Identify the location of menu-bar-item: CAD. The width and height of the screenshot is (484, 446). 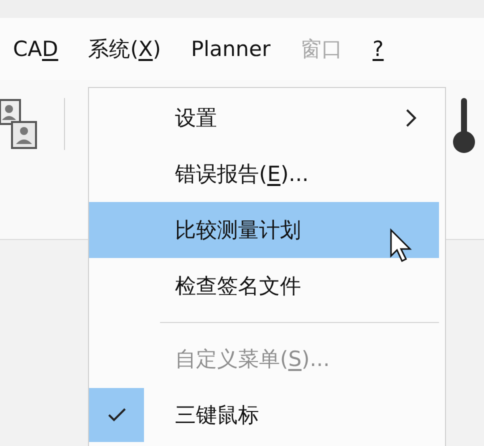
(37, 49).